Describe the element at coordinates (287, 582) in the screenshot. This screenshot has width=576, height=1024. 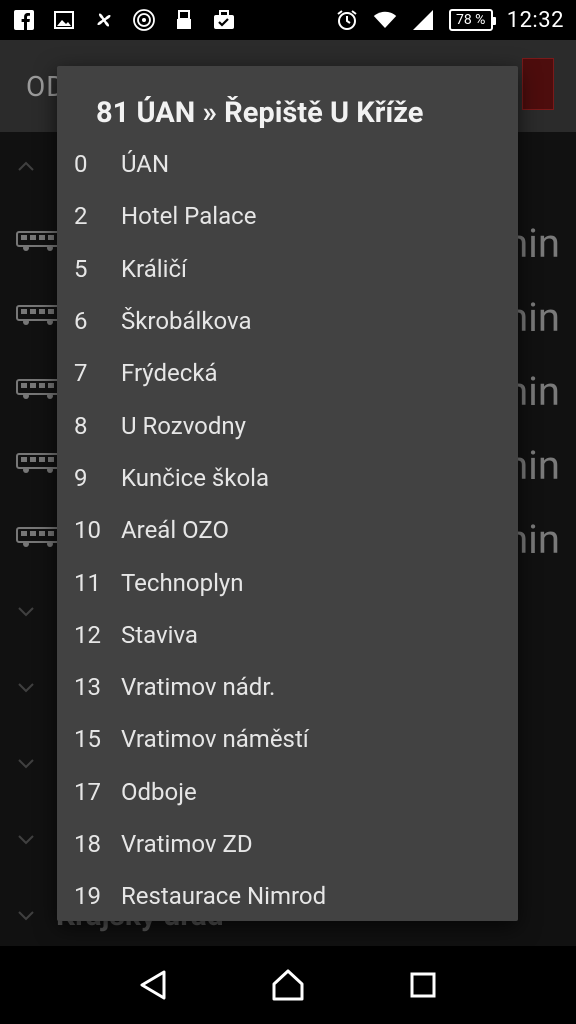
I see `stop-row: 11 Technoplyn` at that location.